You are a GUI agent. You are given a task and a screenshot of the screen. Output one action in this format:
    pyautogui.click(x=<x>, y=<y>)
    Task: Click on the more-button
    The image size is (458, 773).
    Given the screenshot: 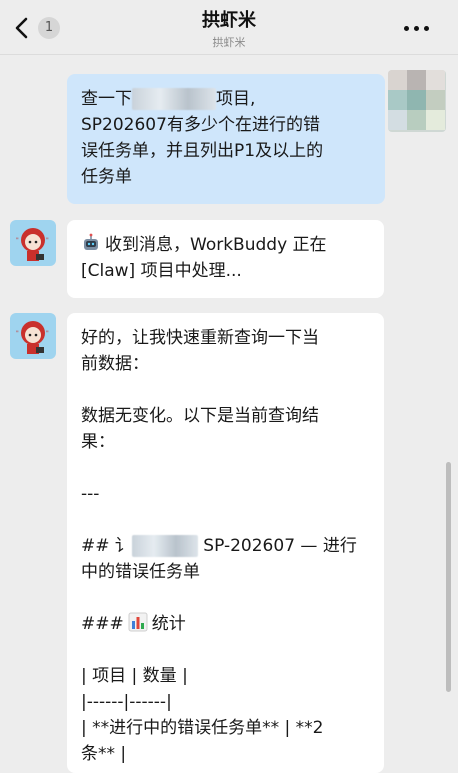 What is the action you would take?
    pyautogui.click(x=417, y=28)
    